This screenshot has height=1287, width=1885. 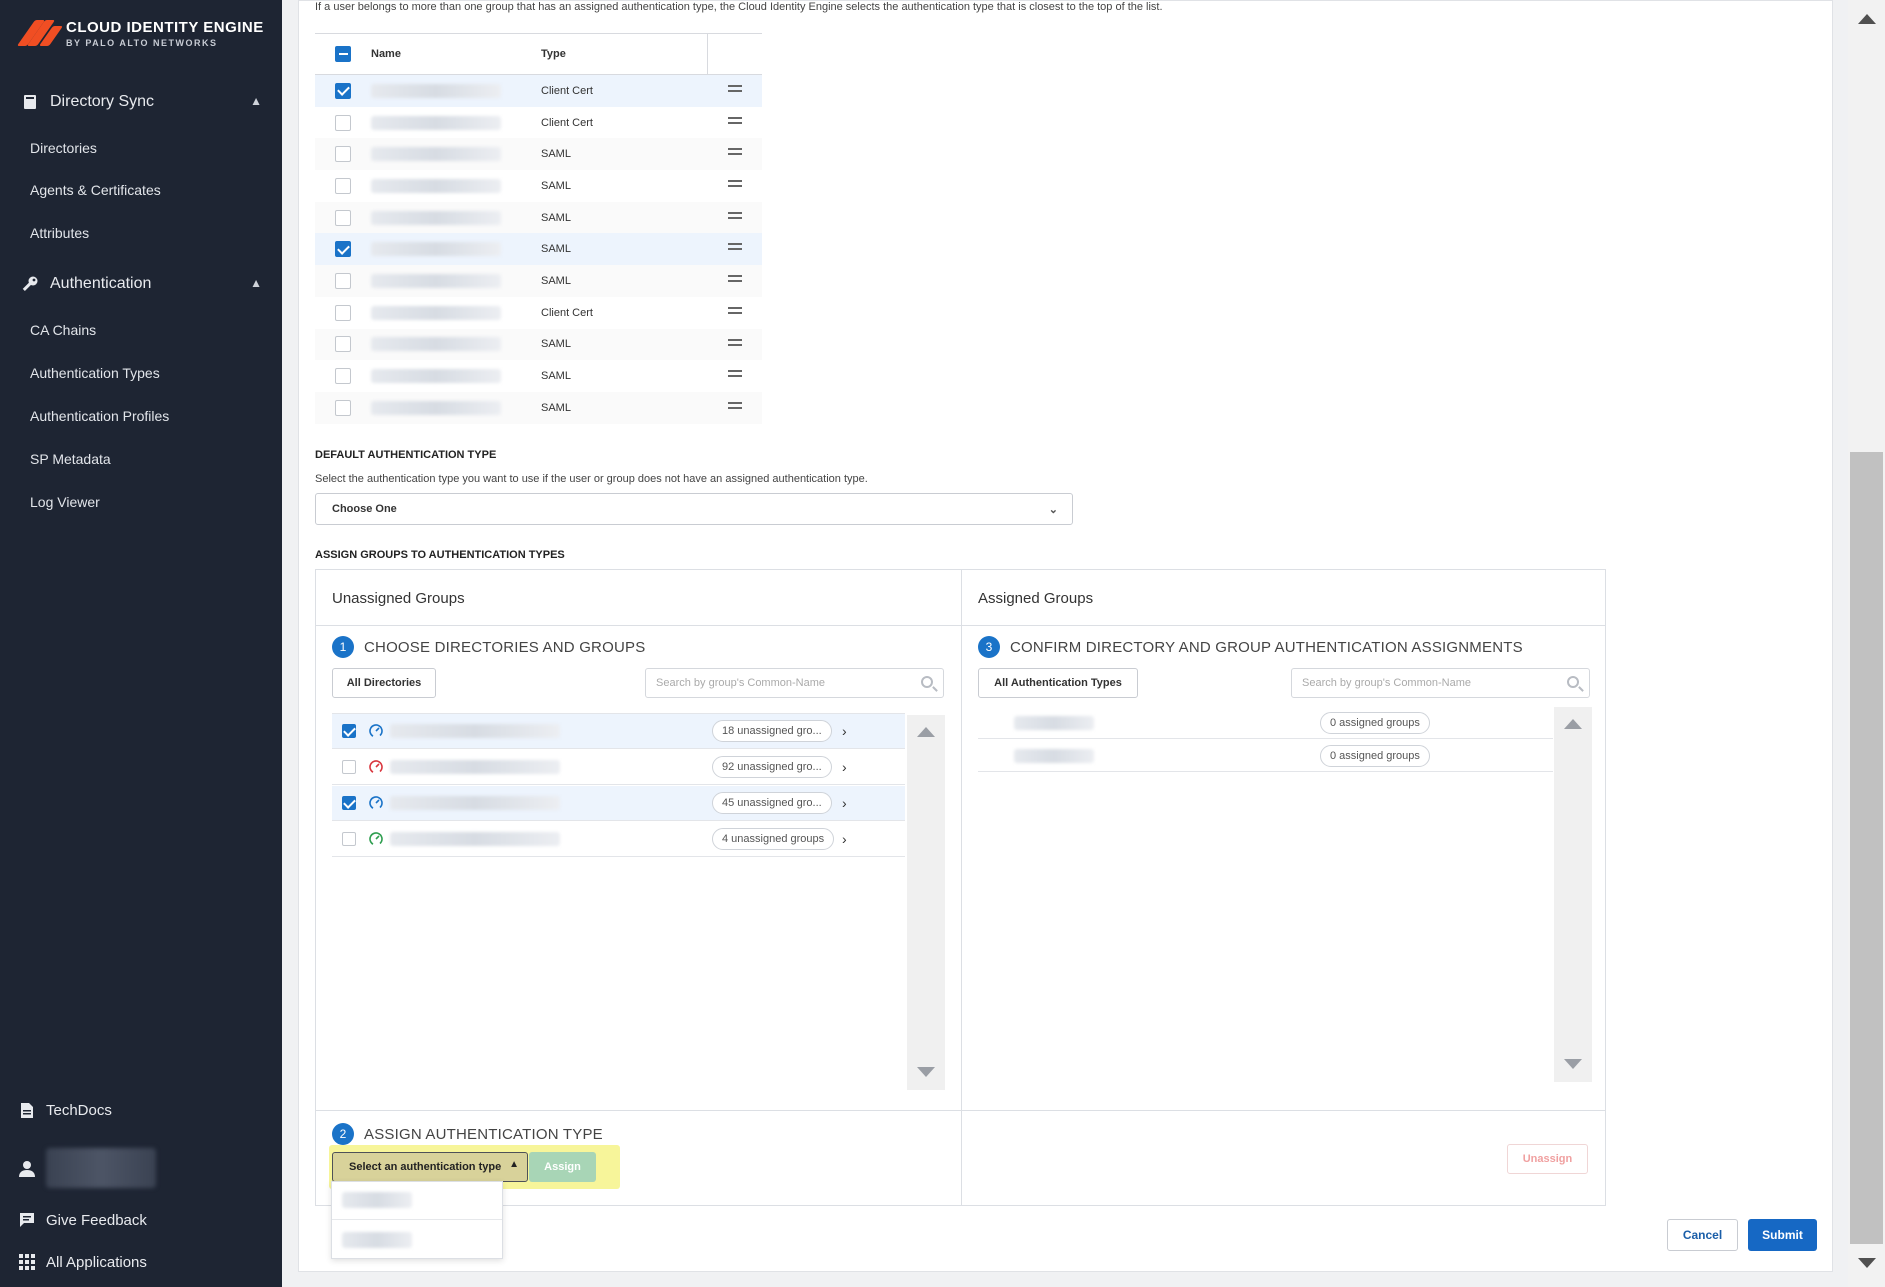 What do you see at coordinates (1058, 683) in the screenshot?
I see `all-authentication-types-filter: All Authentication Types` at bounding box center [1058, 683].